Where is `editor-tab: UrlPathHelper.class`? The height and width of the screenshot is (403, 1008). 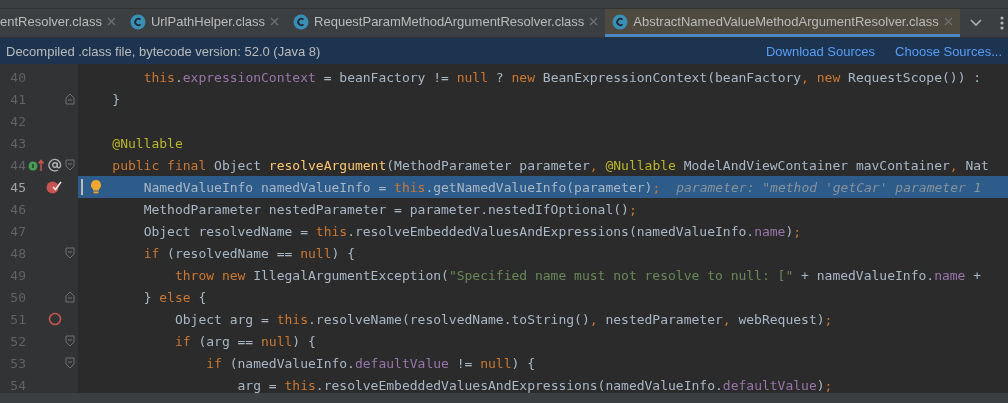 editor-tab: UrlPathHelper.class is located at coordinates (204, 23).